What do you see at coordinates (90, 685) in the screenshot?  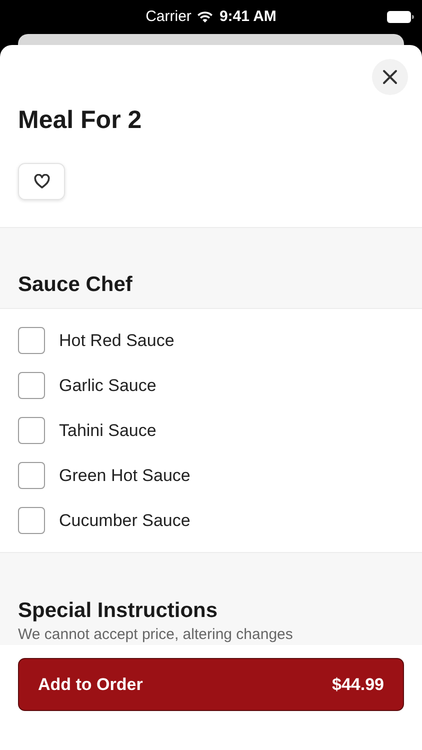 I see `button-label: Add to Order` at bounding box center [90, 685].